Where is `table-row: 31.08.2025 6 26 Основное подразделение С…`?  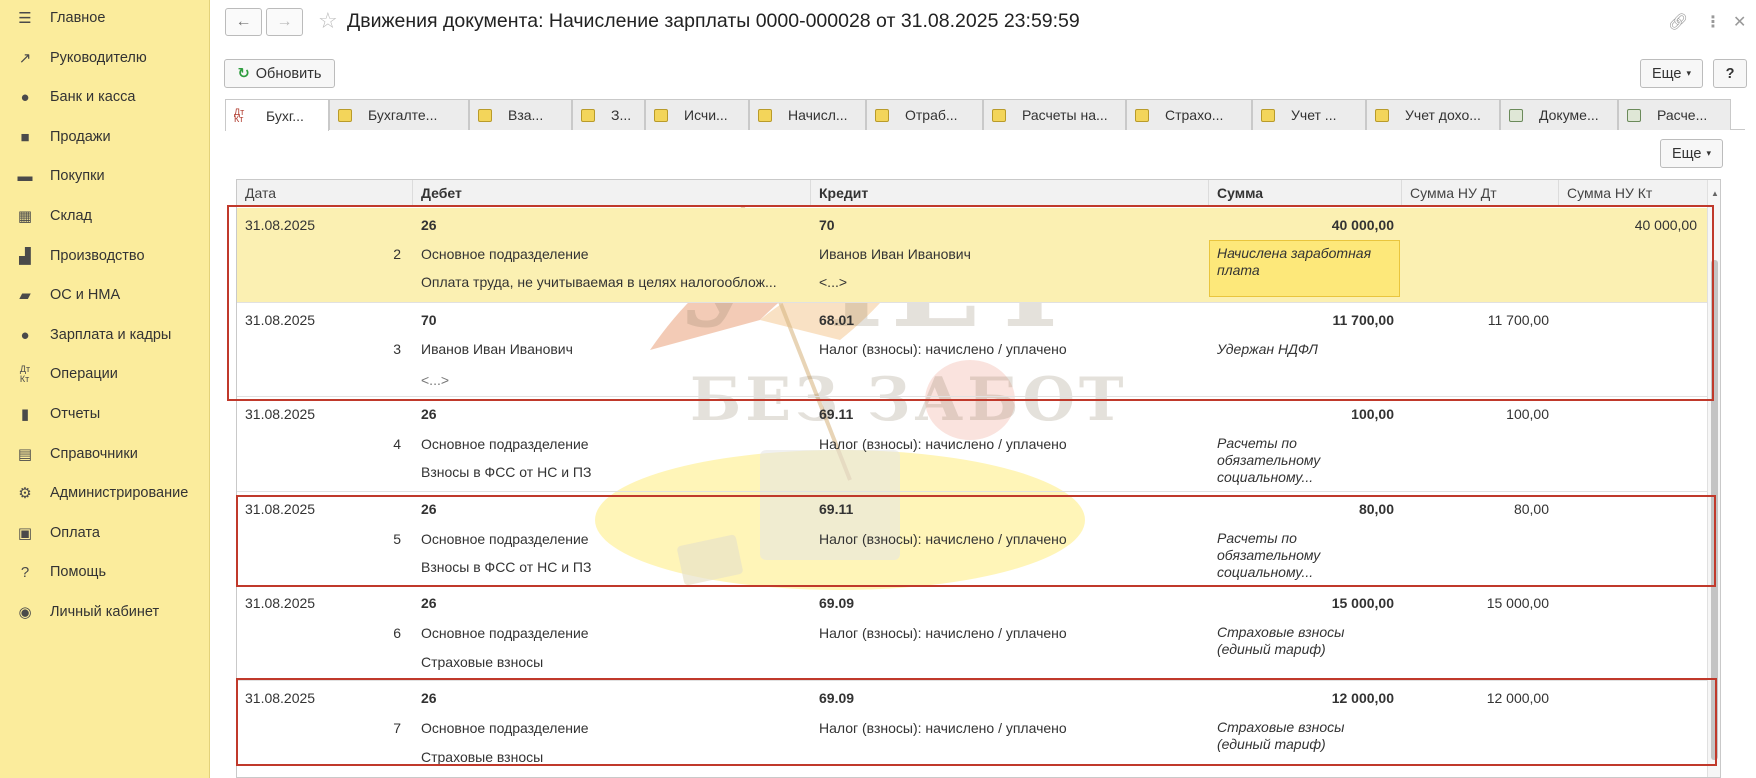
table-row: 31.08.2025 6 26 Основное подразделение С… is located at coordinates (972, 633).